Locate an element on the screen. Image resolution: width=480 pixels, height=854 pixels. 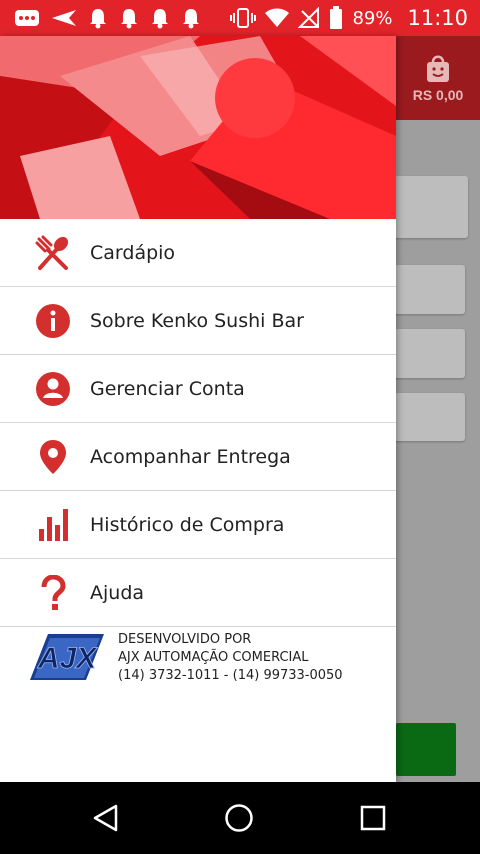
system-navigation-bar is located at coordinates (240, 818).